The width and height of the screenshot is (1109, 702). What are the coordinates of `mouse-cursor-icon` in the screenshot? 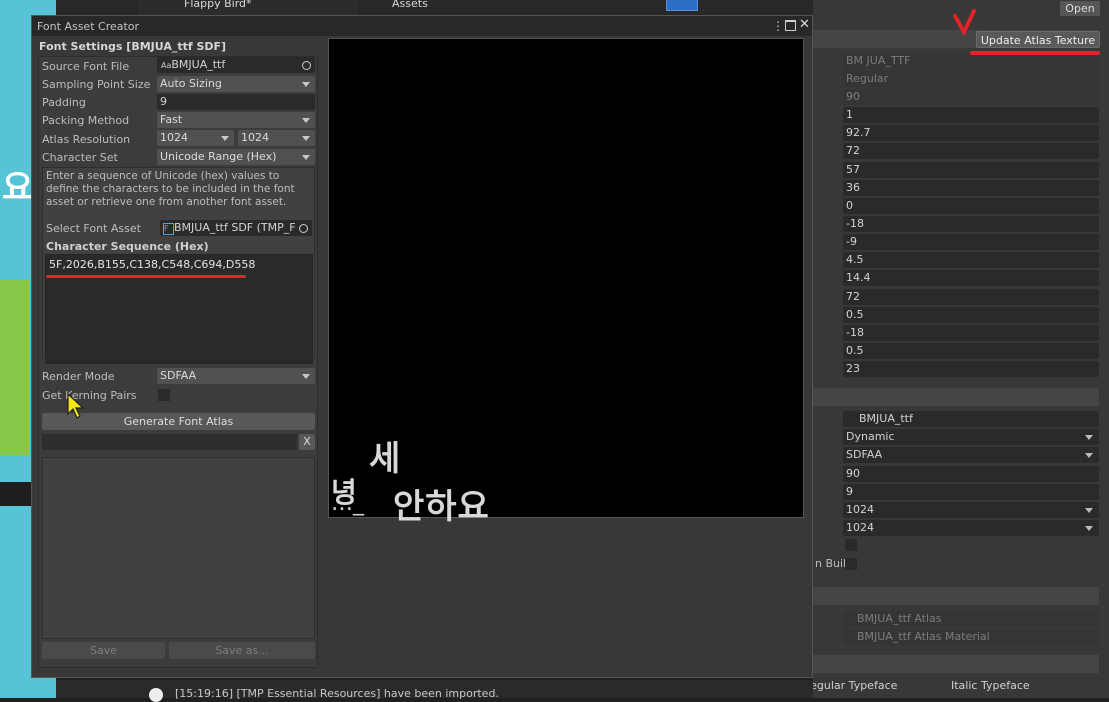 It's located at (76, 405).